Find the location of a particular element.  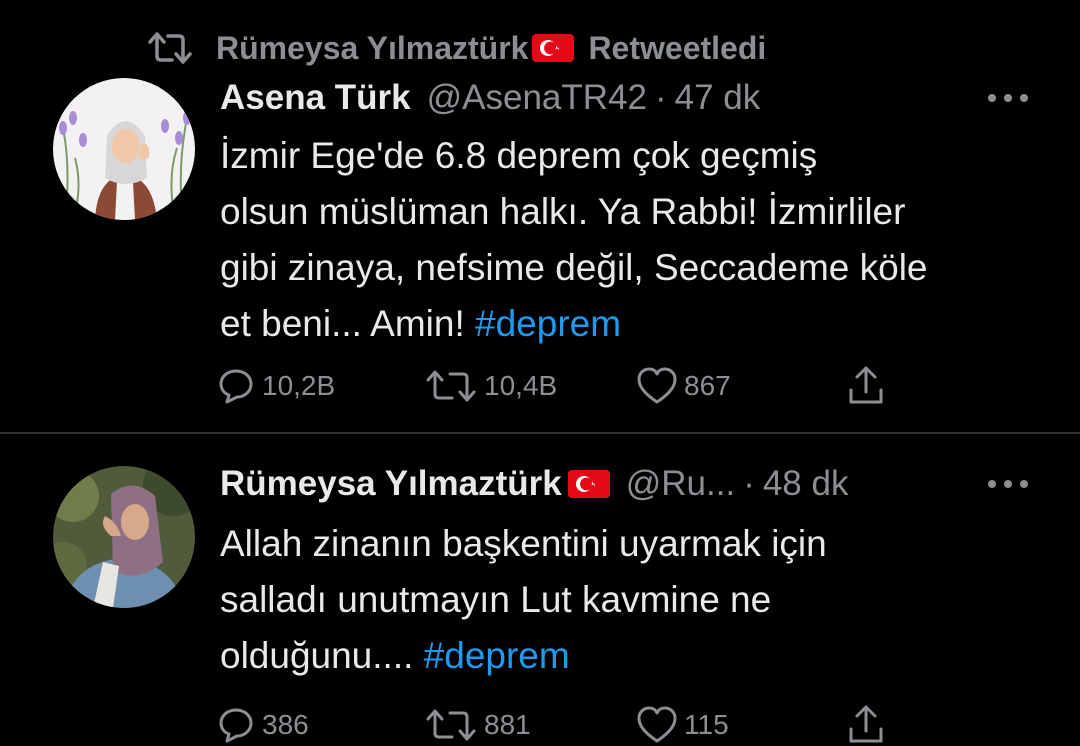

action-bar: 386 881 115 is located at coordinates (566, 723).